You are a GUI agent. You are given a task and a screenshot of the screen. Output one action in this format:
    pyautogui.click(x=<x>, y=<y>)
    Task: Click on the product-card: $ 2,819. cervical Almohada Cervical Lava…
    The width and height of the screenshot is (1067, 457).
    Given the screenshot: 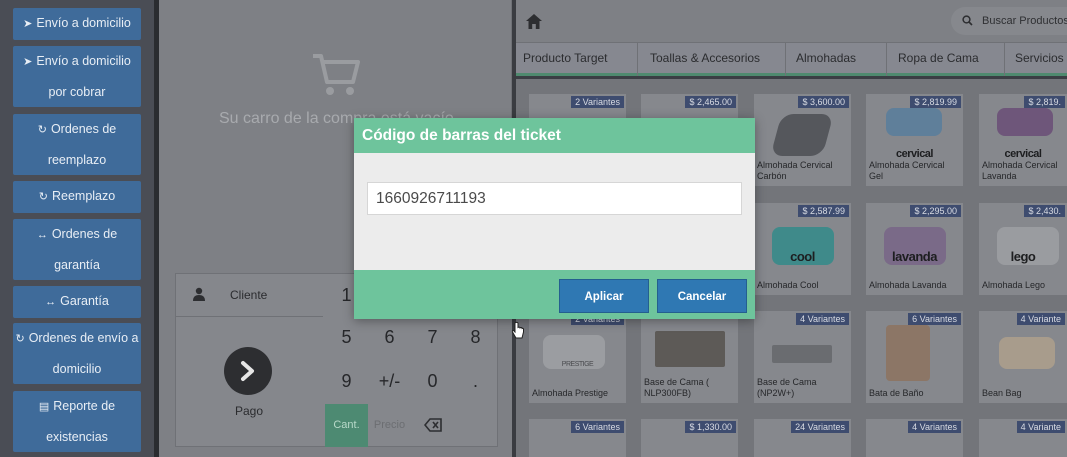 What is the action you would take?
    pyautogui.click(x=1023, y=140)
    